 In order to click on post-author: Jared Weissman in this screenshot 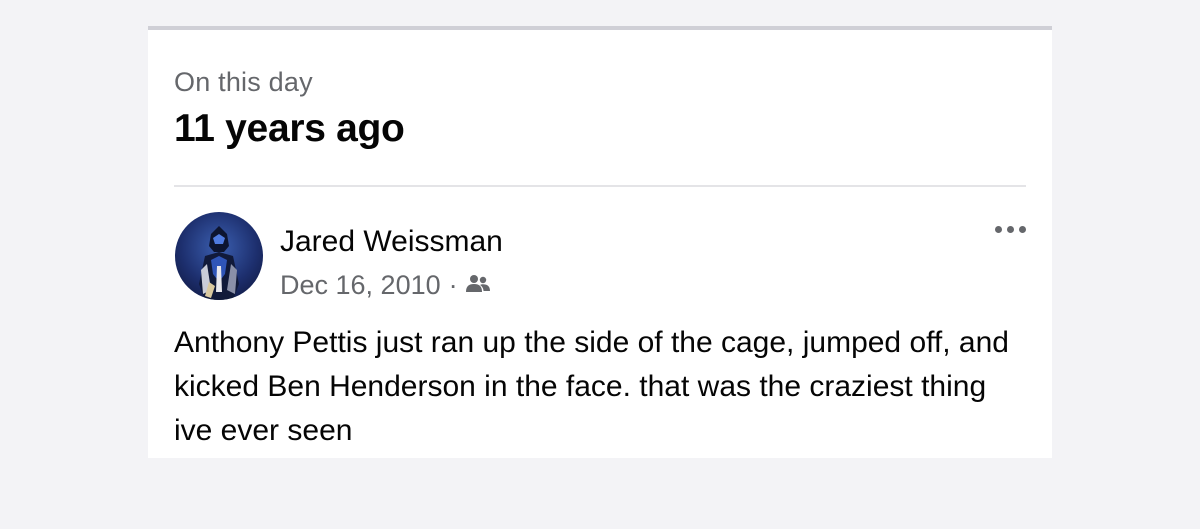, I will do `click(391, 242)`.